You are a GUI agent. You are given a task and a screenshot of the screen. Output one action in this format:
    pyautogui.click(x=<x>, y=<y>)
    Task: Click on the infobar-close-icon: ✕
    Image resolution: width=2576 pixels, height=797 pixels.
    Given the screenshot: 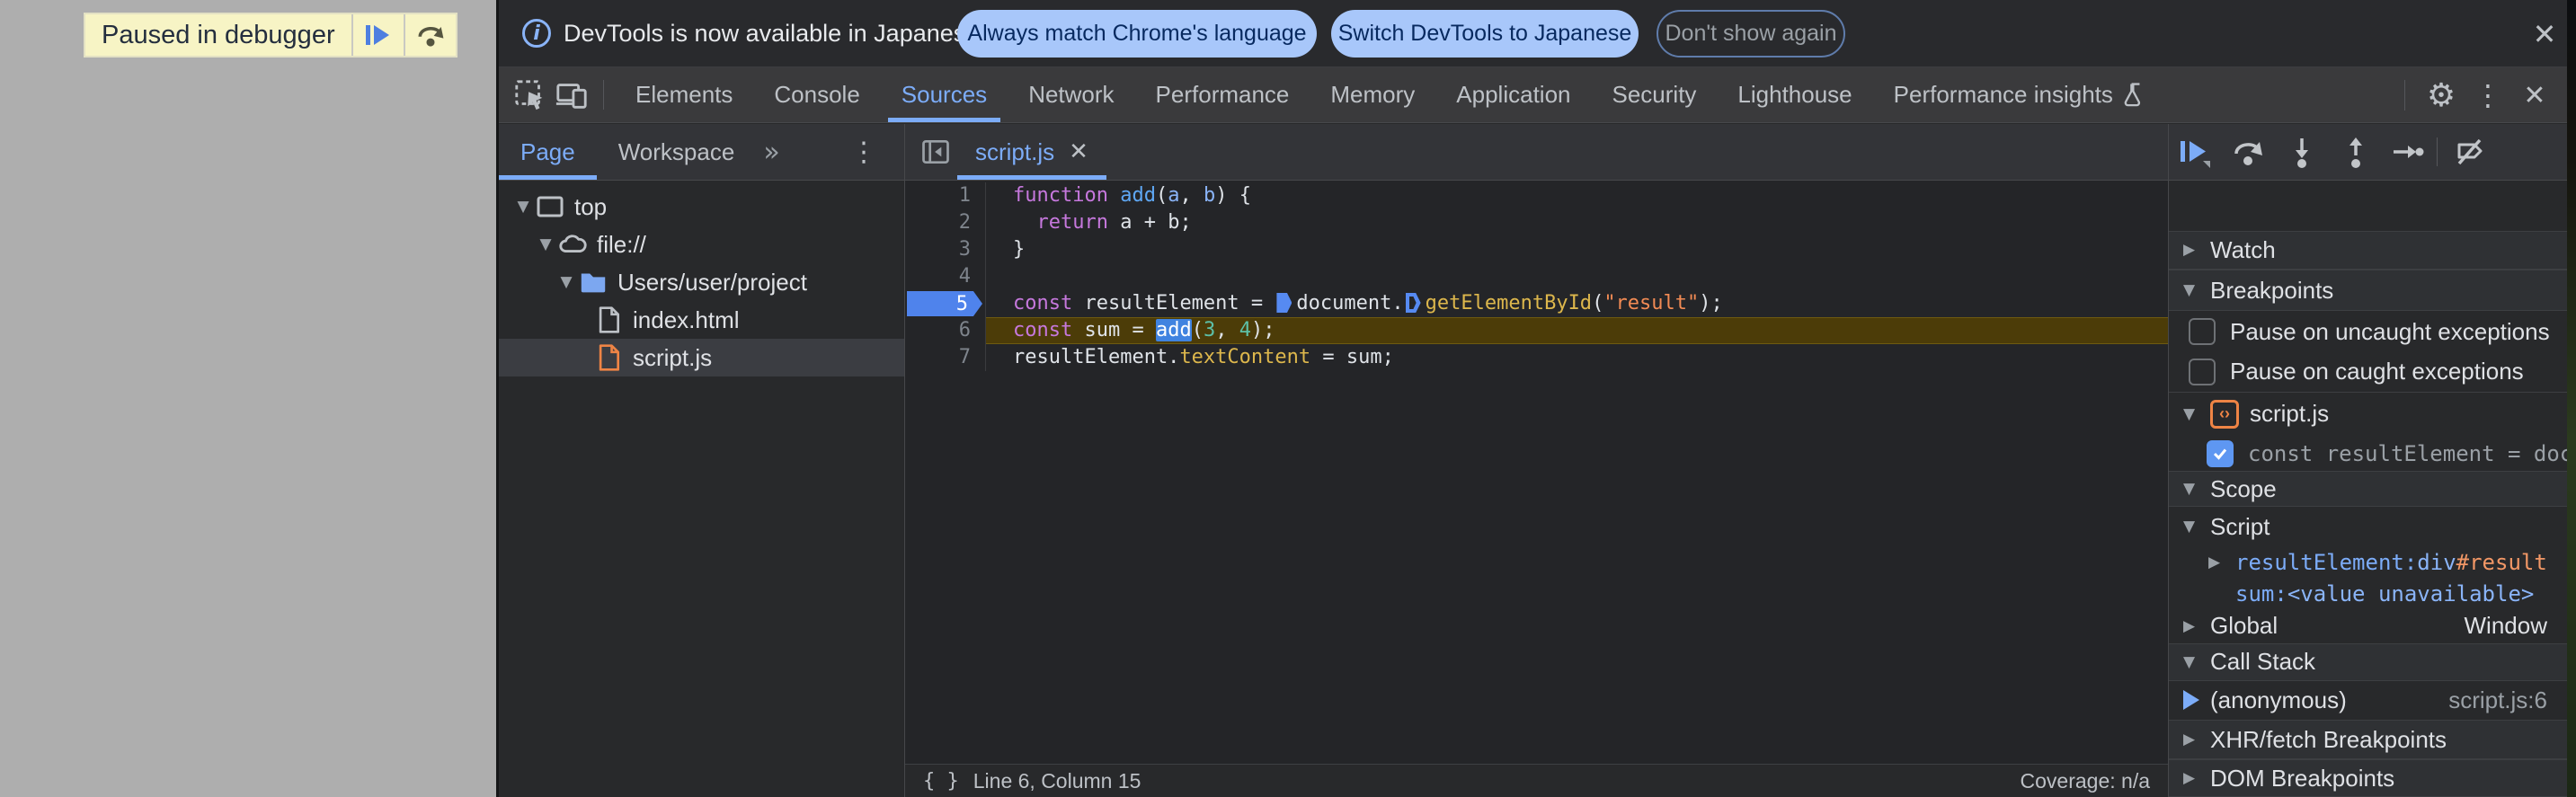 What is the action you would take?
    pyautogui.click(x=2545, y=34)
    